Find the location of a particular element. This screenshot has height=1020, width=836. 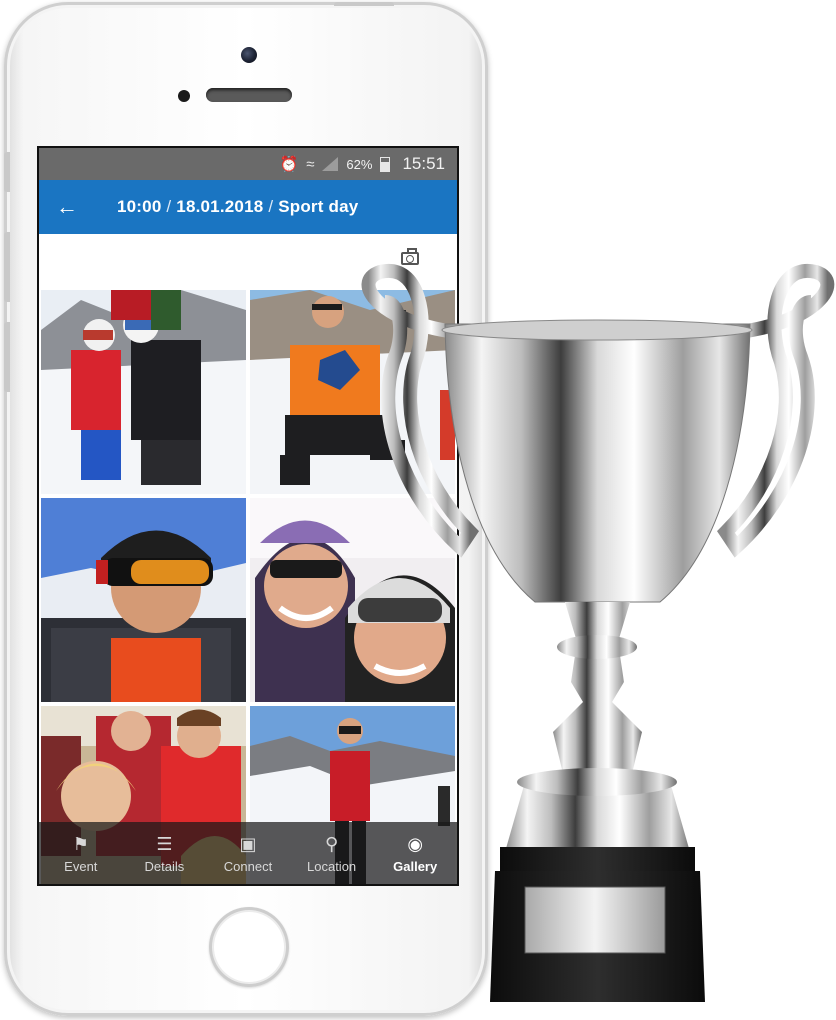

volume-up-button is located at coordinates (7, 267).